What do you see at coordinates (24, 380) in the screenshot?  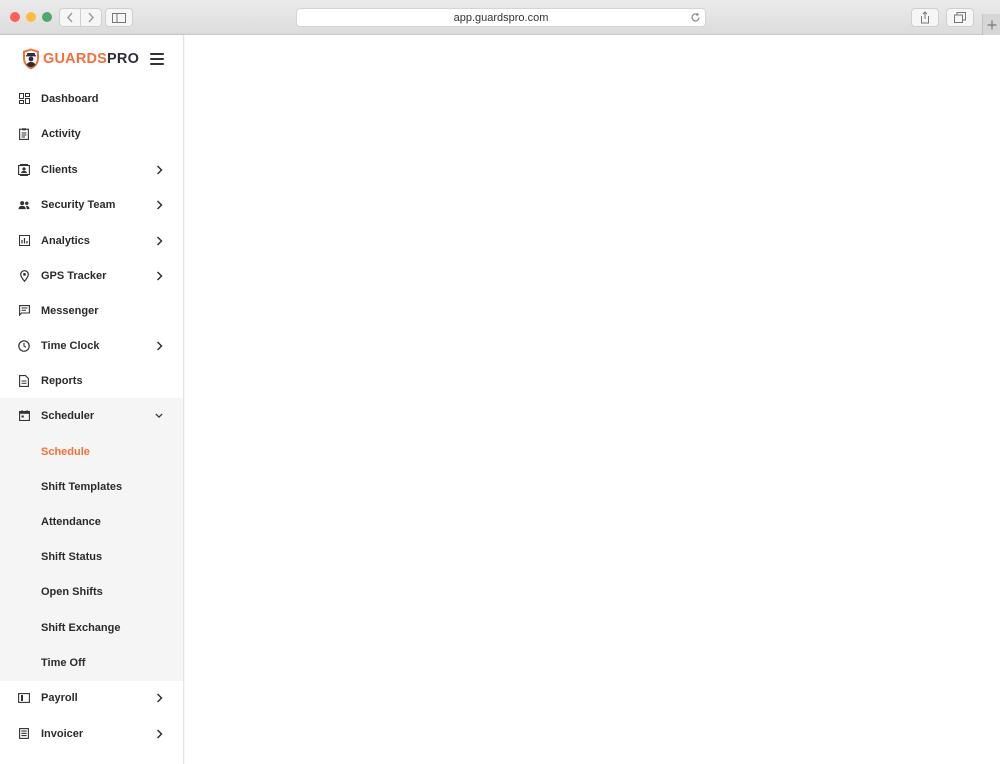 I see `document-icon` at bounding box center [24, 380].